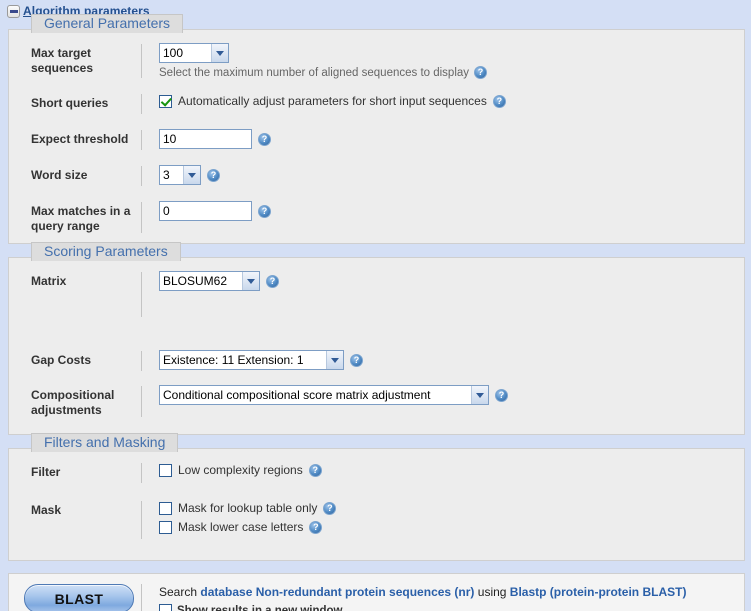 This screenshot has width=751, height=611. Describe the element at coordinates (49, 281) in the screenshot. I see `label-matrix: Matrix` at that location.